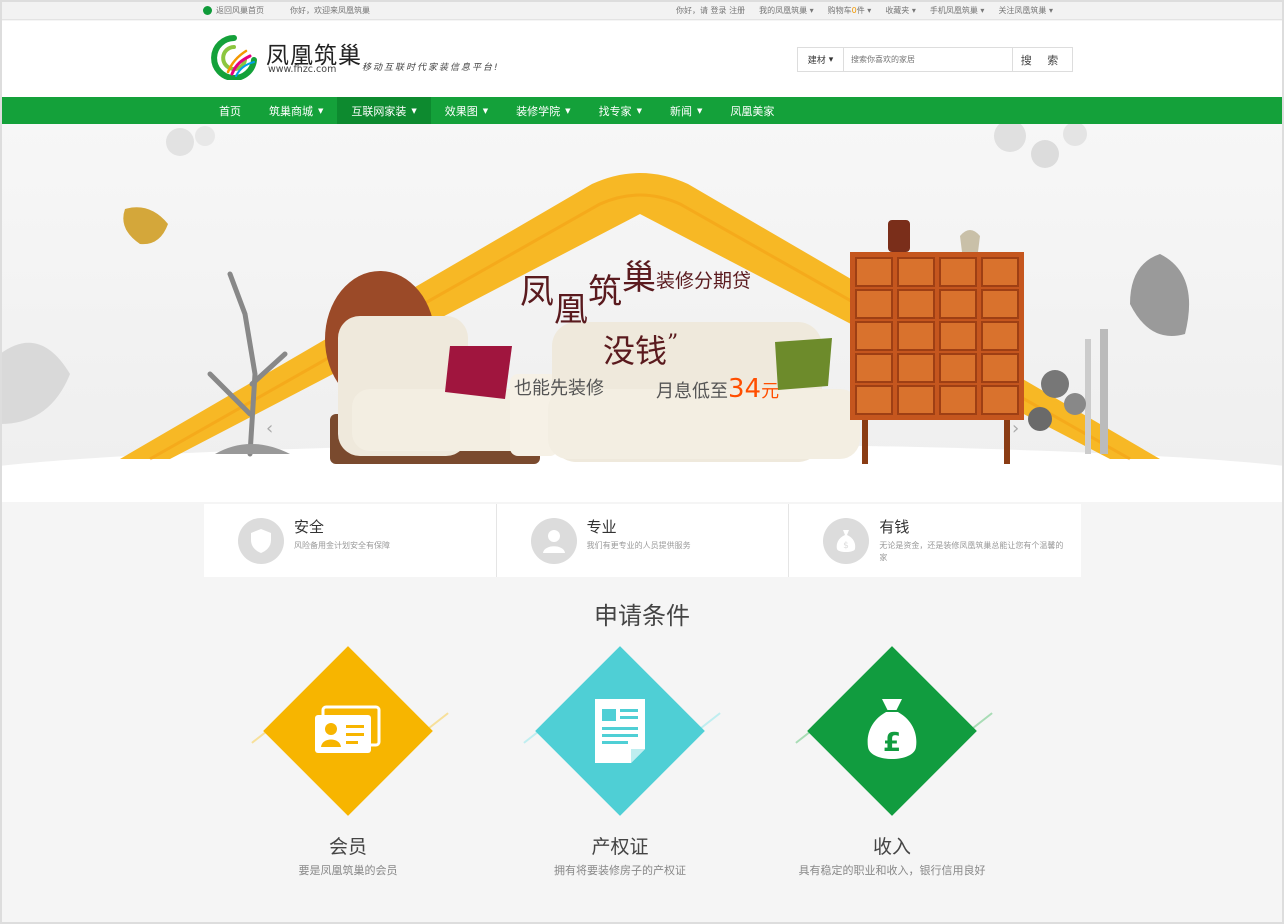 The height and width of the screenshot is (924, 1284). I want to click on nav-item-internet-decoration: 互联网家装 ▼, so click(384, 110).